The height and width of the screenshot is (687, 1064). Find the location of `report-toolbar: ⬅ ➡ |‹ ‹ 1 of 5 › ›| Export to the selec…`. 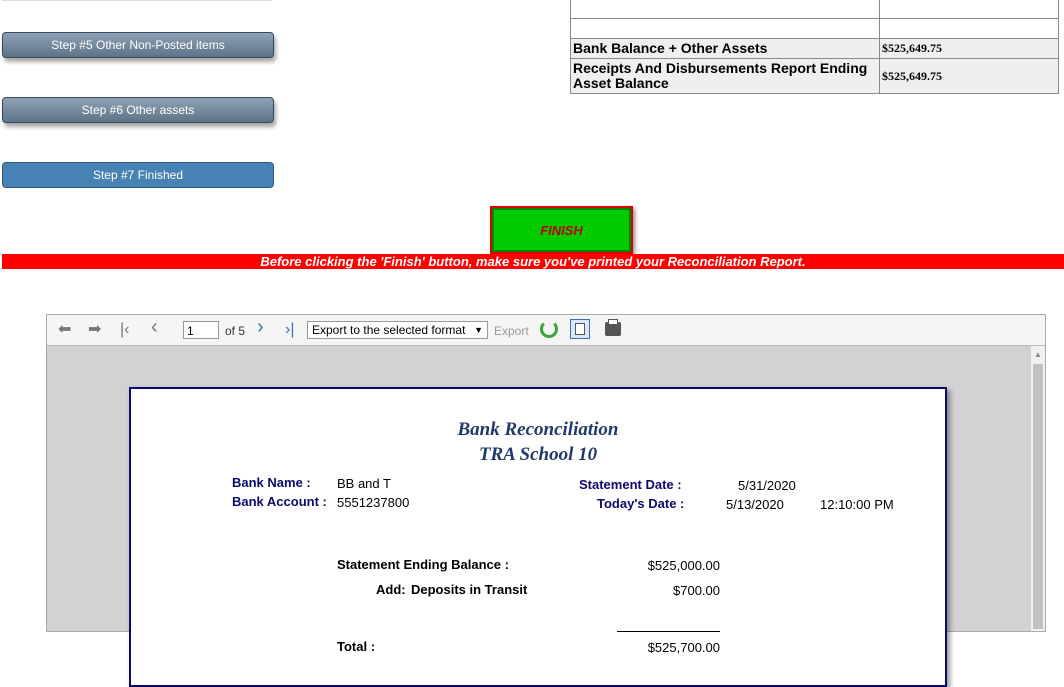

report-toolbar: ⬅ ➡ |‹ ‹ 1 of 5 › ›| Export to the selec… is located at coordinates (546, 330).